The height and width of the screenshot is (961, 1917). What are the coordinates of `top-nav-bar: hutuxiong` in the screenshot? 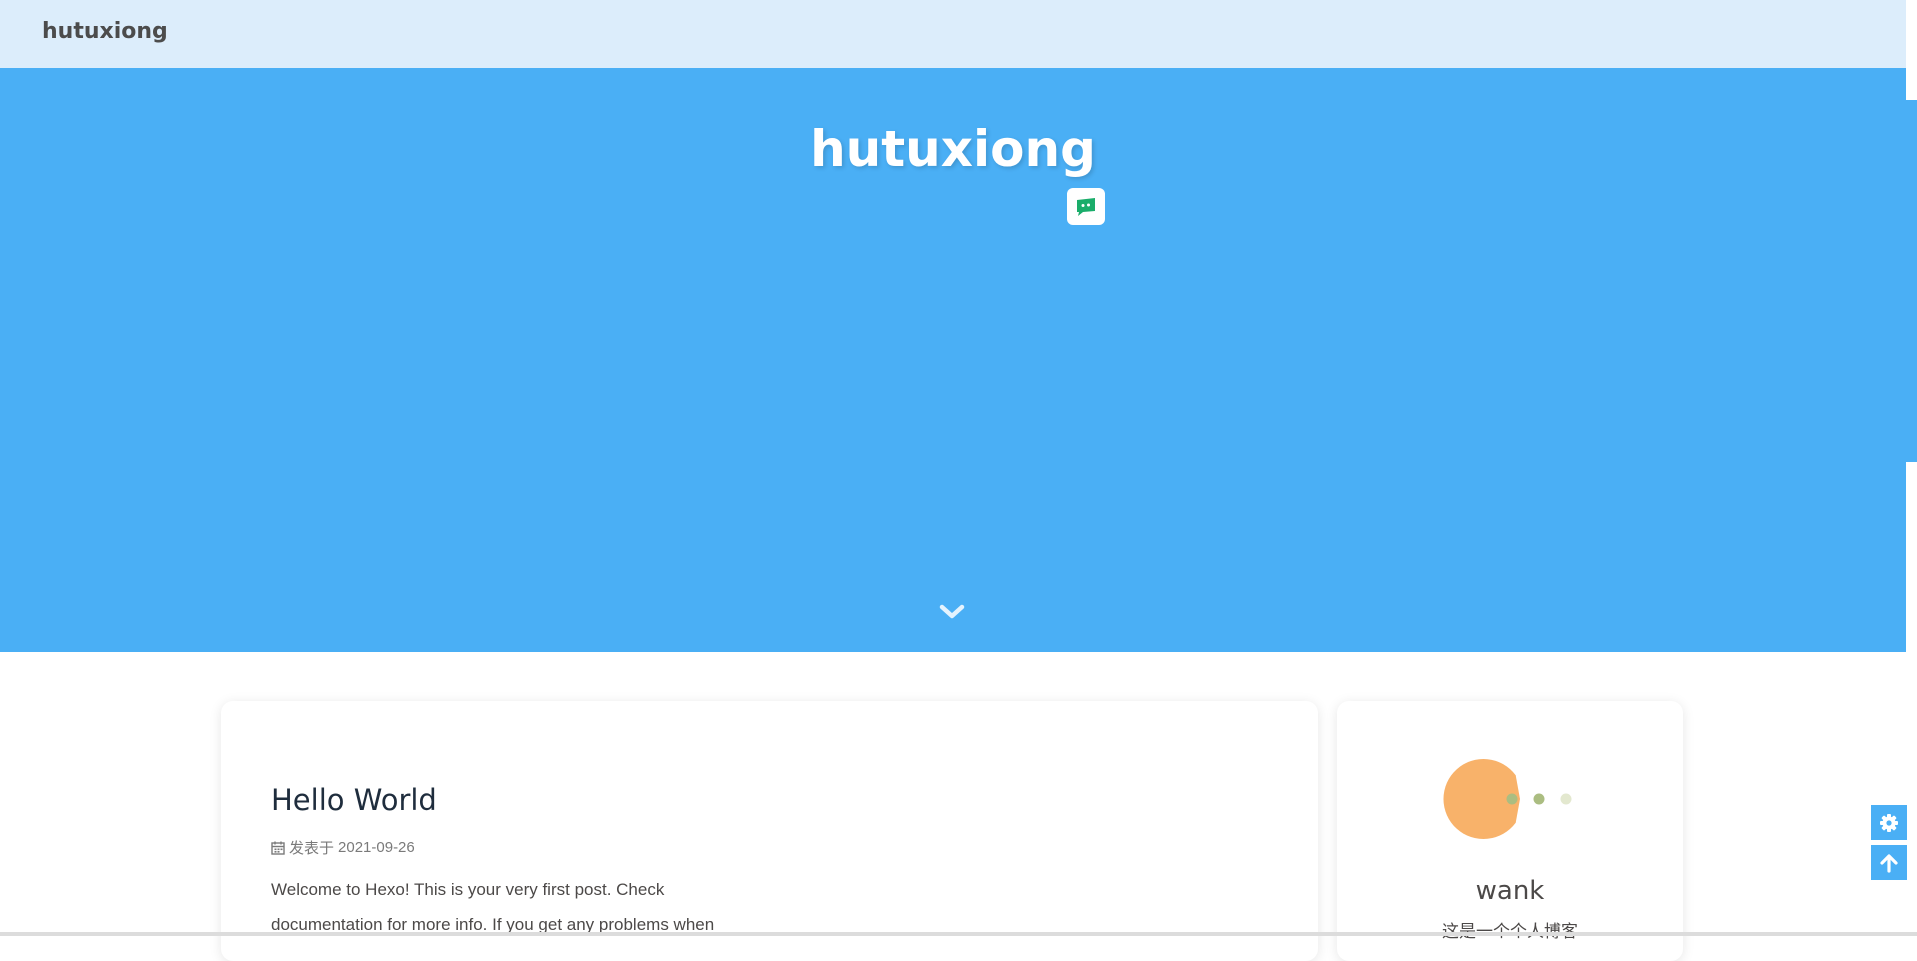 It's located at (953, 34).